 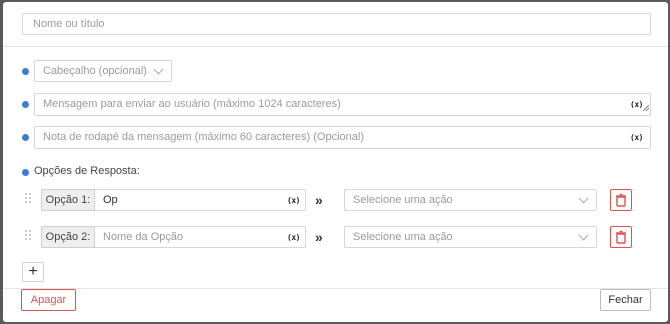 What do you see at coordinates (87, 171) in the screenshot?
I see `options-section-label: Opções de Resposta:` at bounding box center [87, 171].